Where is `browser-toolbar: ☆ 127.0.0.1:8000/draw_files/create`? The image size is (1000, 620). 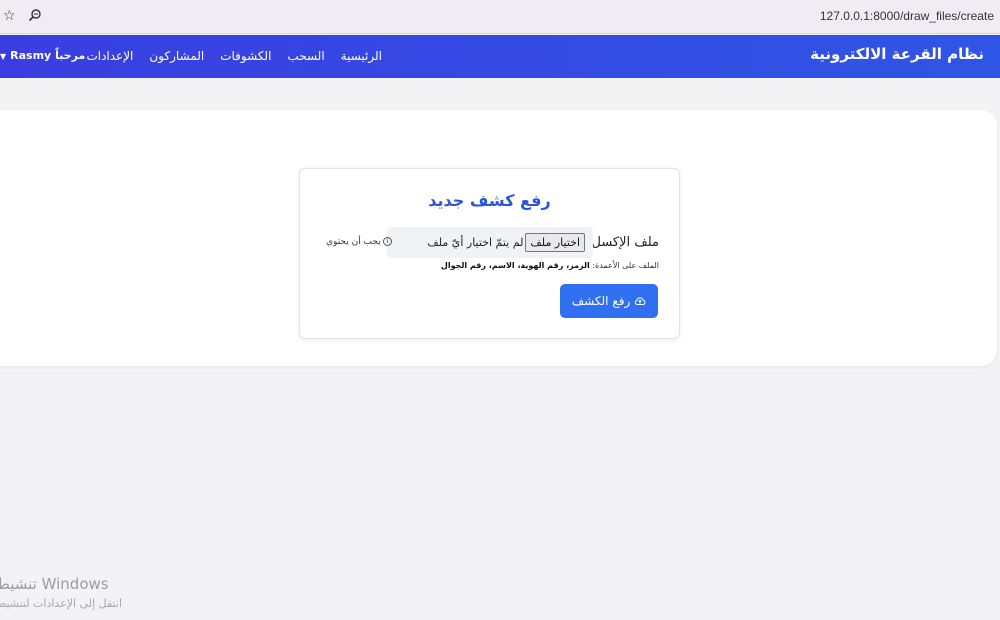
browser-toolbar: ☆ 127.0.0.1:8000/draw_files/create is located at coordinates (500, 17).